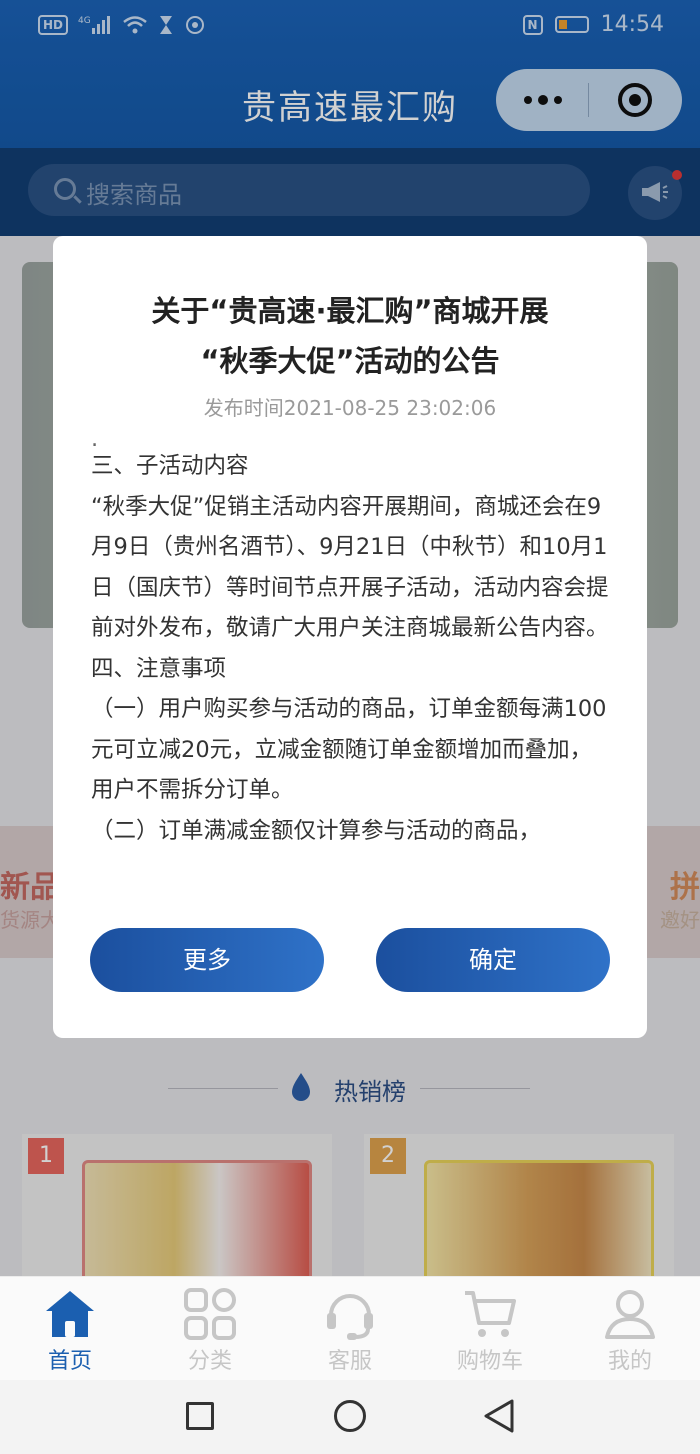 This screenshot has height=1454, width=700. I want to click on nav-item-mine: 我的, so click(630, 1329).